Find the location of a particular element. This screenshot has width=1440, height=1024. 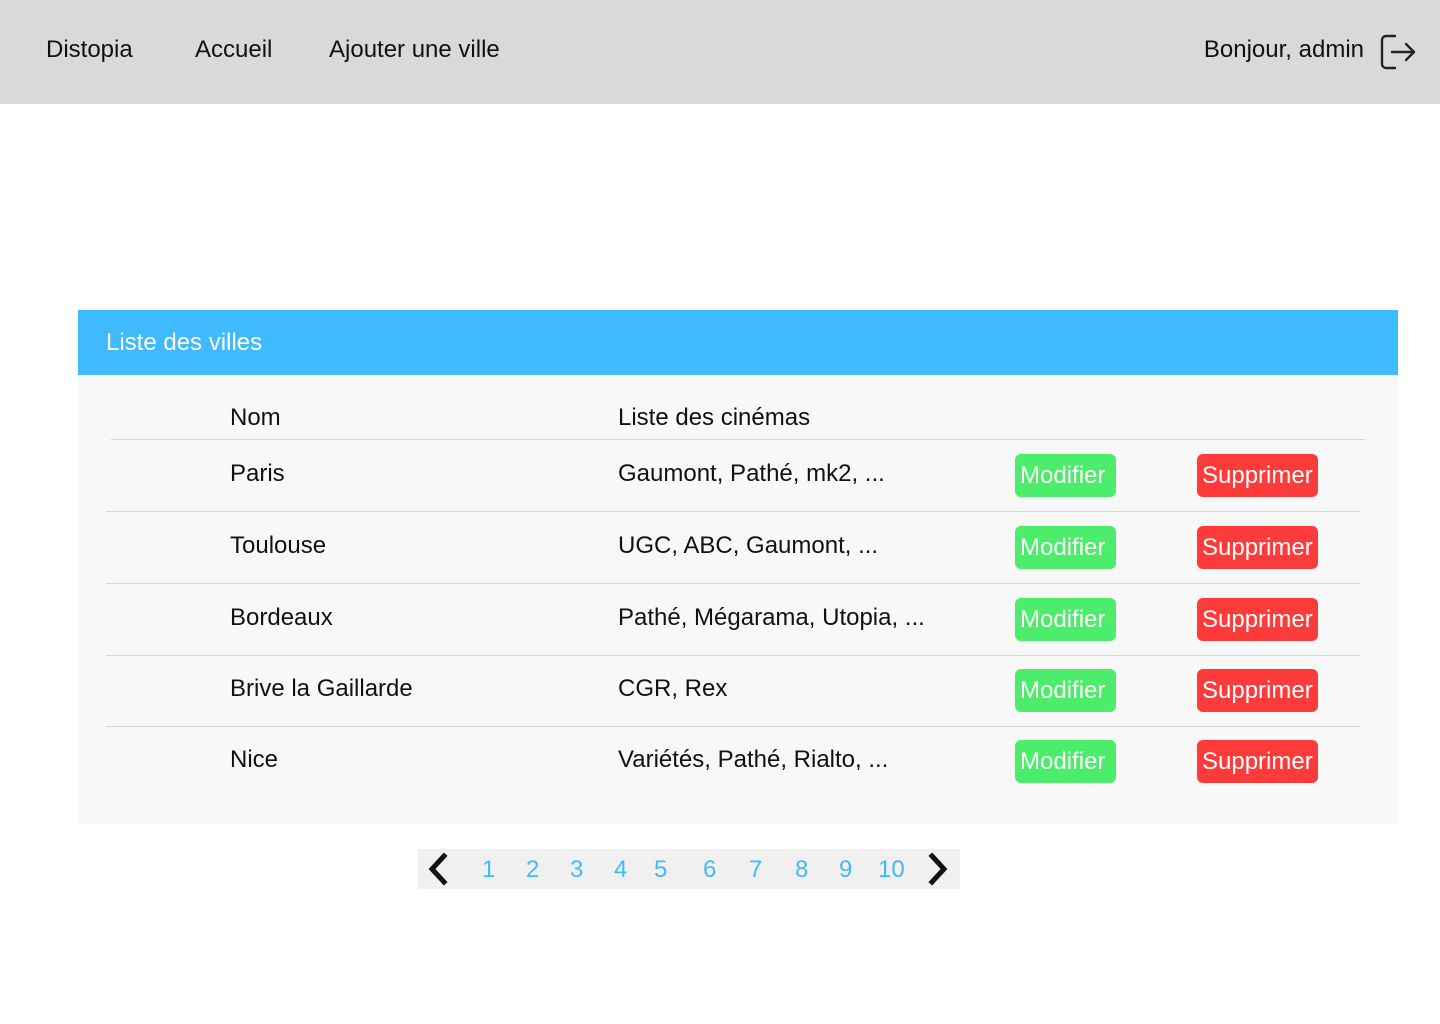

page-link-2: 2 is located at coordinates (532, 870).